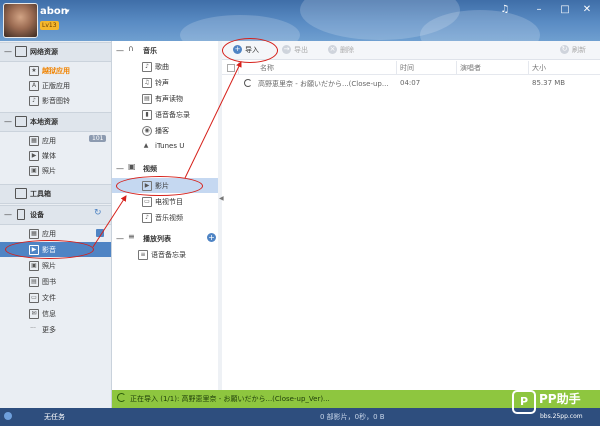 The height and width of the screenshot is (426, 600). I want to click on sidebar-item-media-ringtones: ♪ 影音图铃, so click(55, 100).